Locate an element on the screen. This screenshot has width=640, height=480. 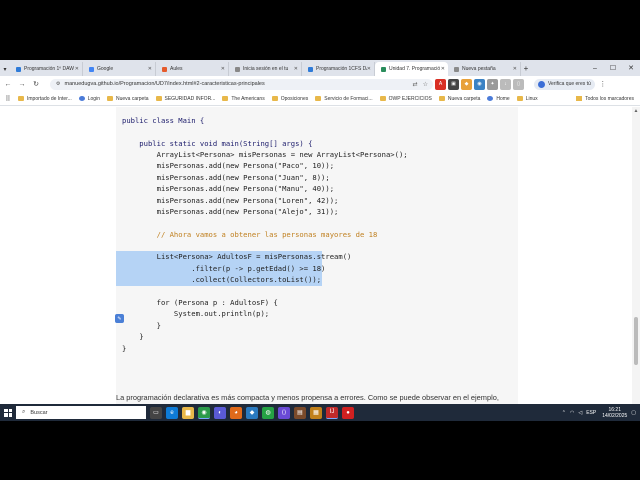
bookmark-item: Oposiciones is located at coordinates (289, 99).